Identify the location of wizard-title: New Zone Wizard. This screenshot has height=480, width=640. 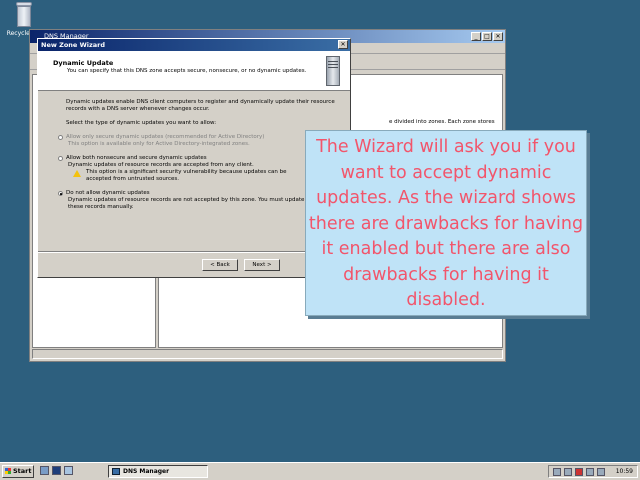
(73, 45).